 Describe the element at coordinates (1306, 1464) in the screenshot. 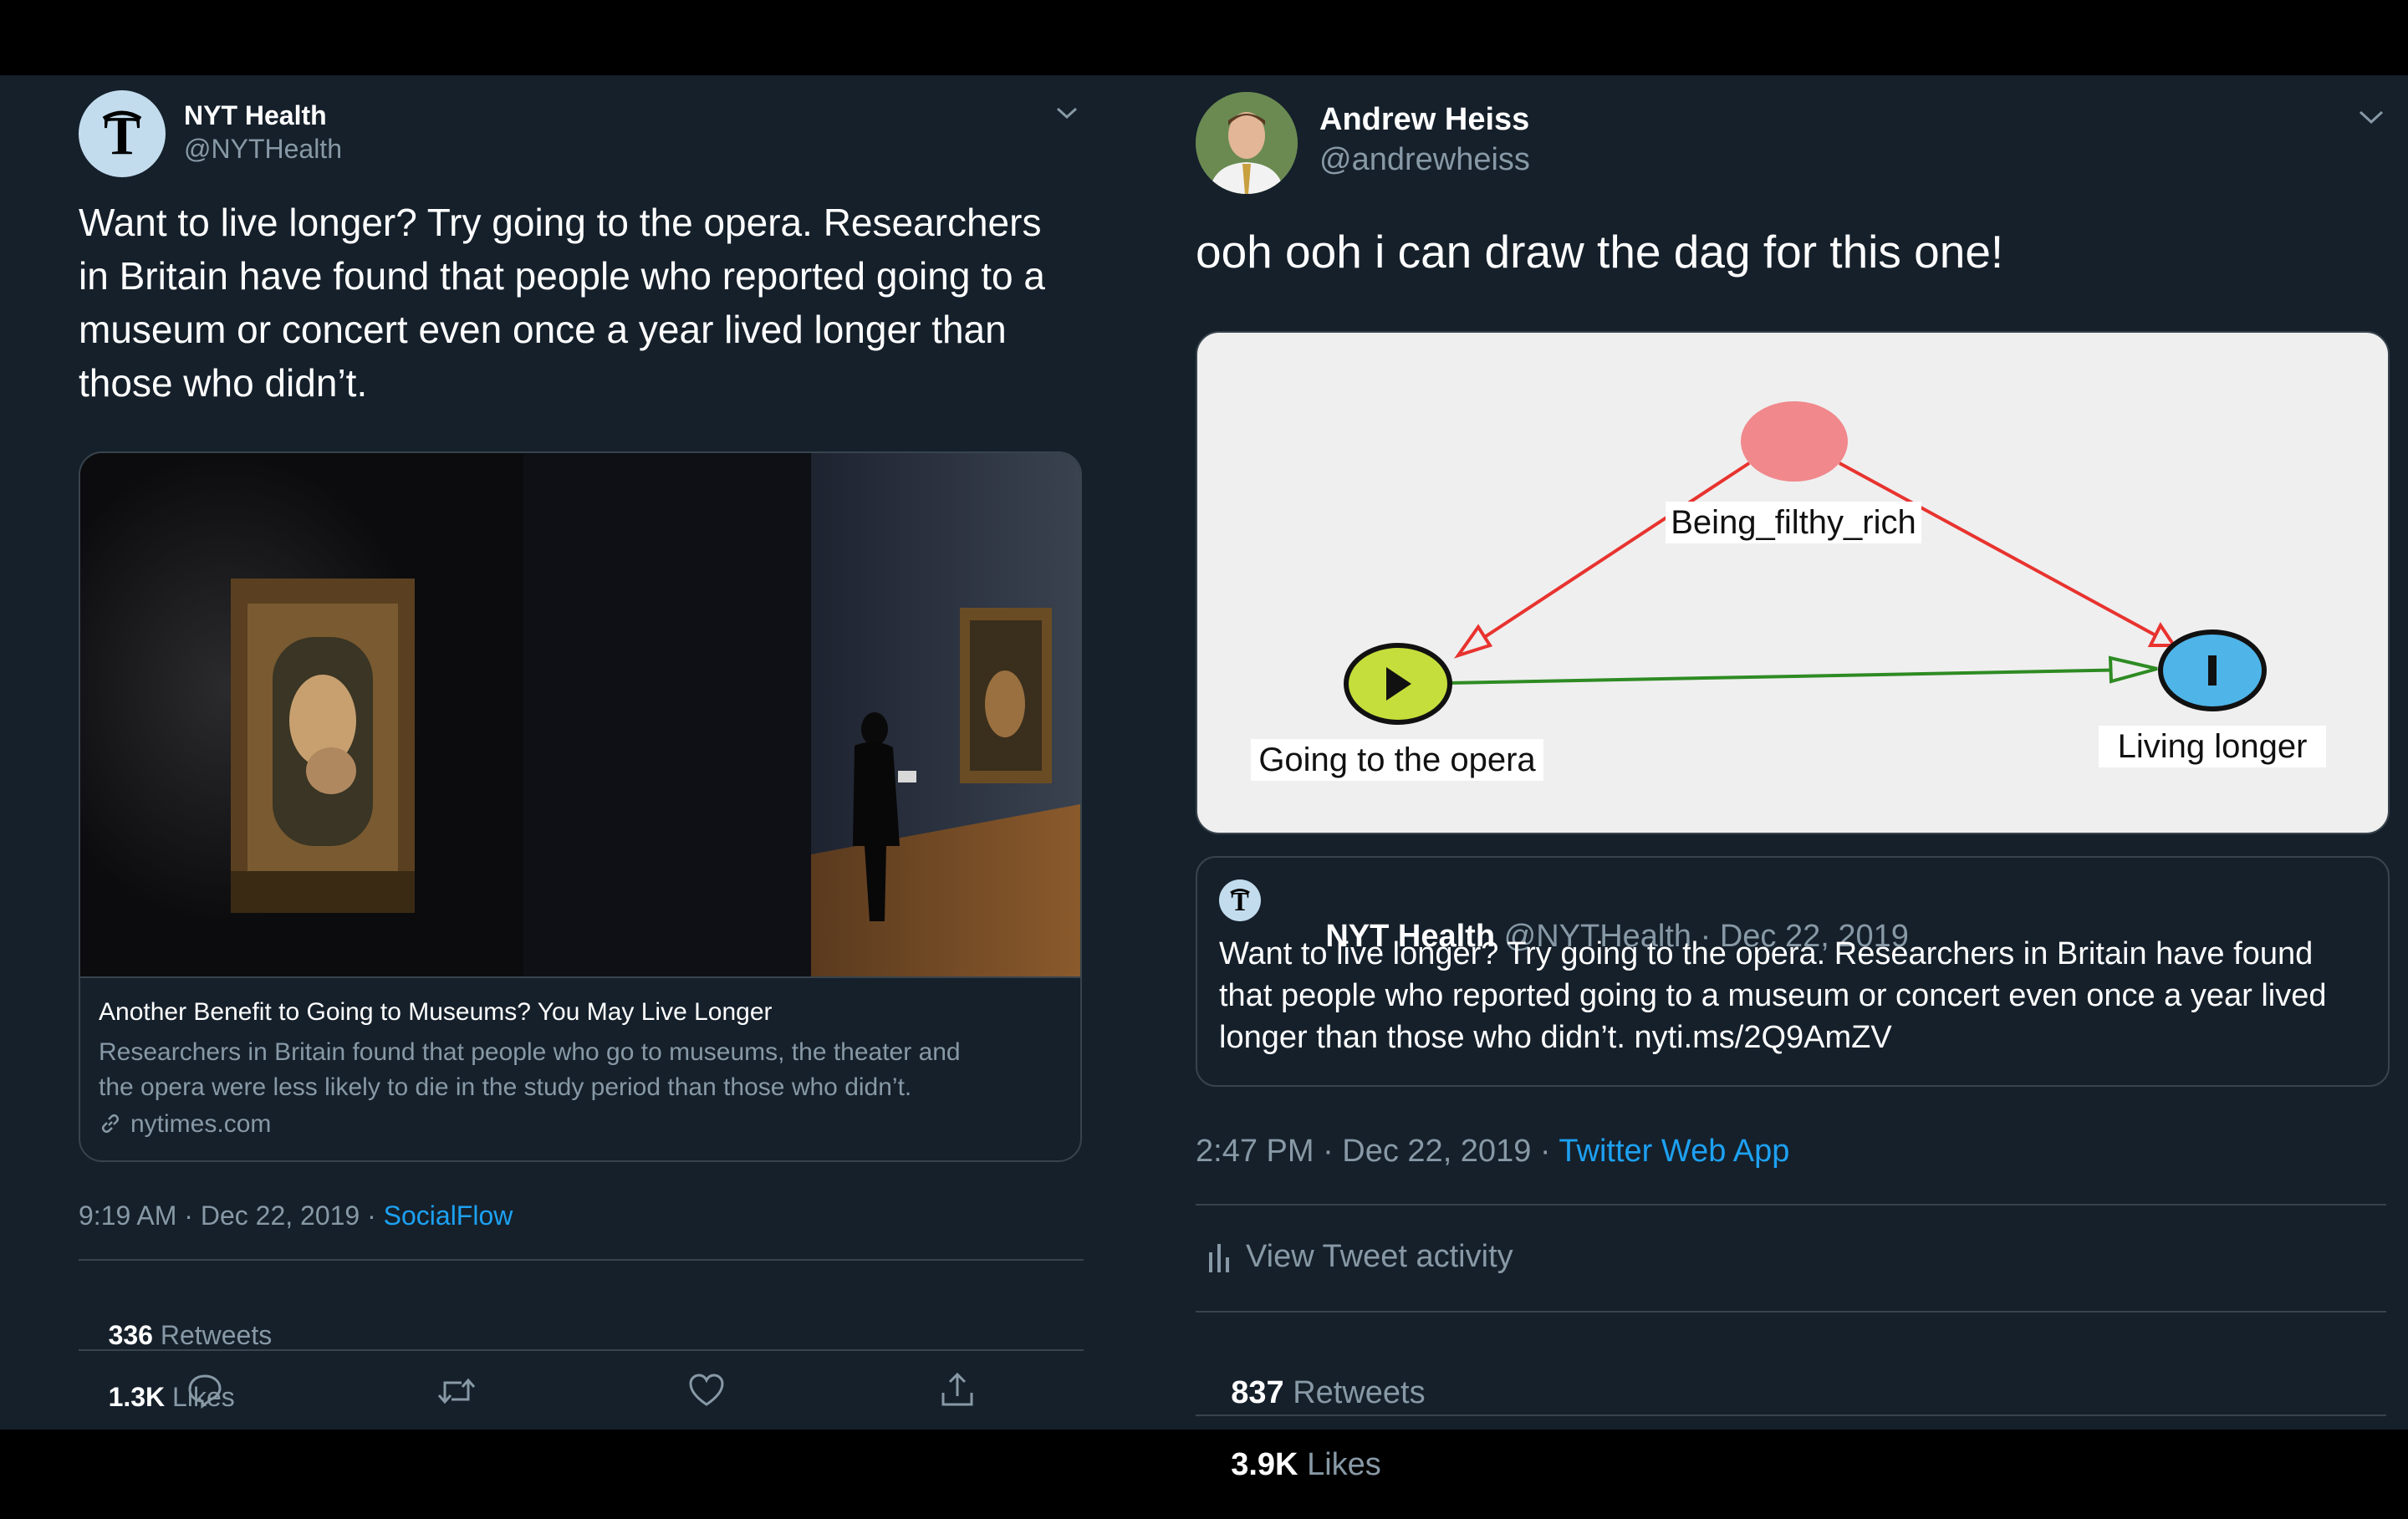

I see `likes-stat: 3.9K Likes` at that location.